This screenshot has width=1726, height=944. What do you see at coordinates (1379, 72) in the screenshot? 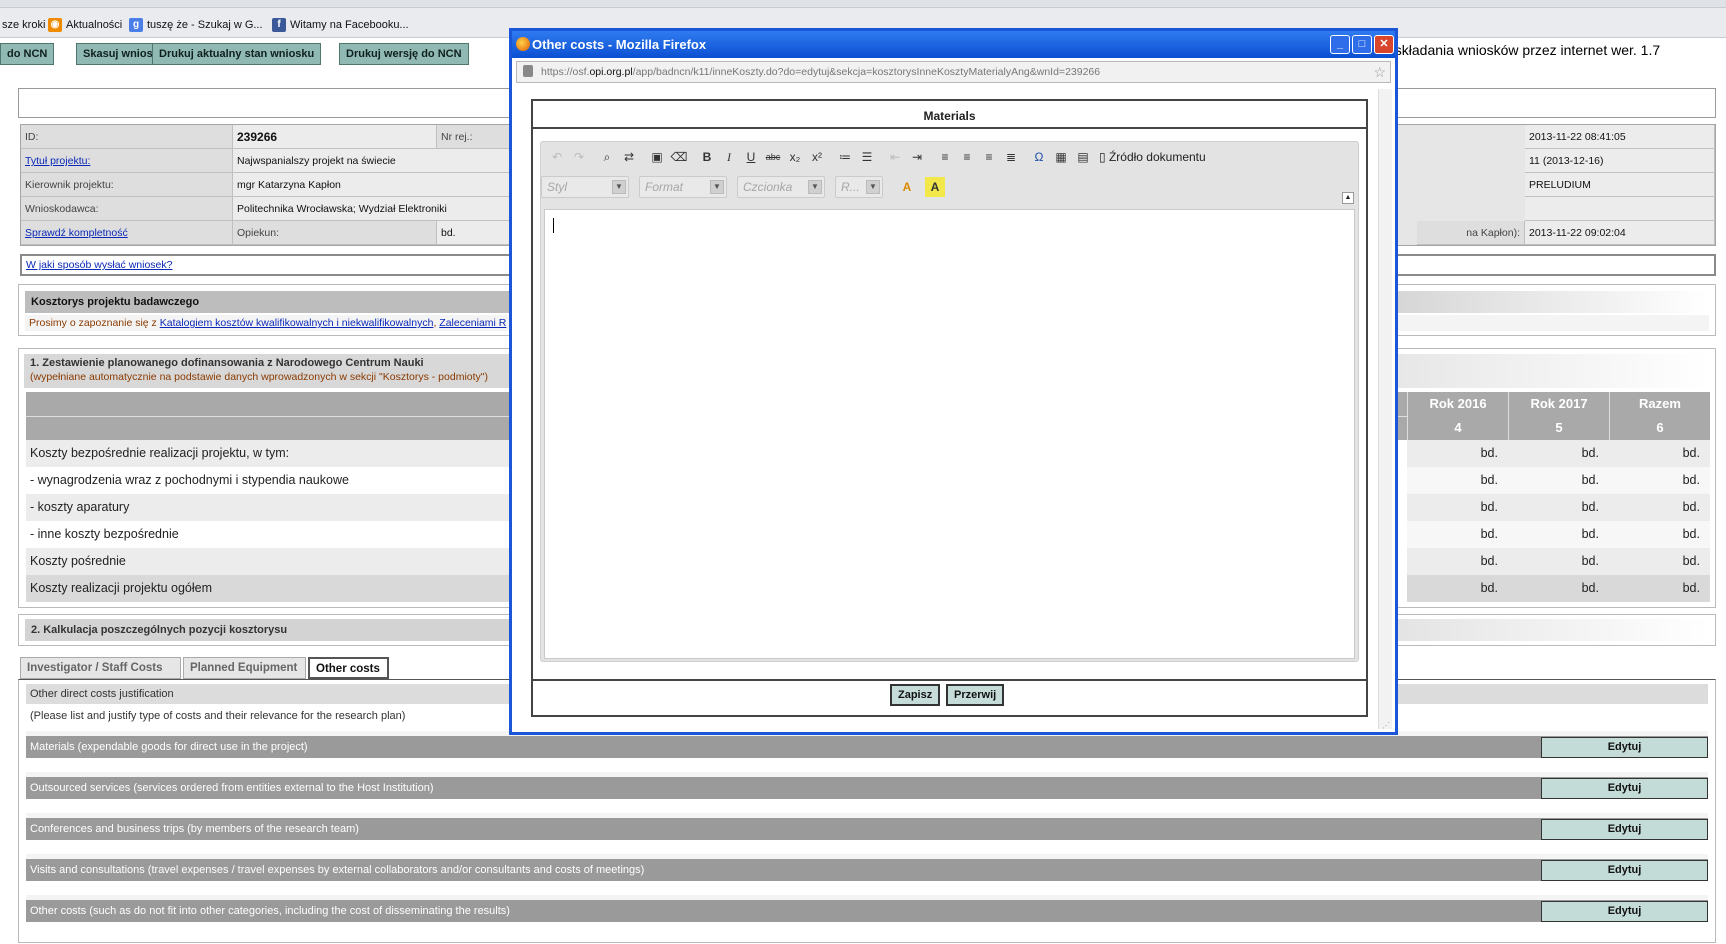
I see `star-icon: ☆` at bounding box center [1379, 72].